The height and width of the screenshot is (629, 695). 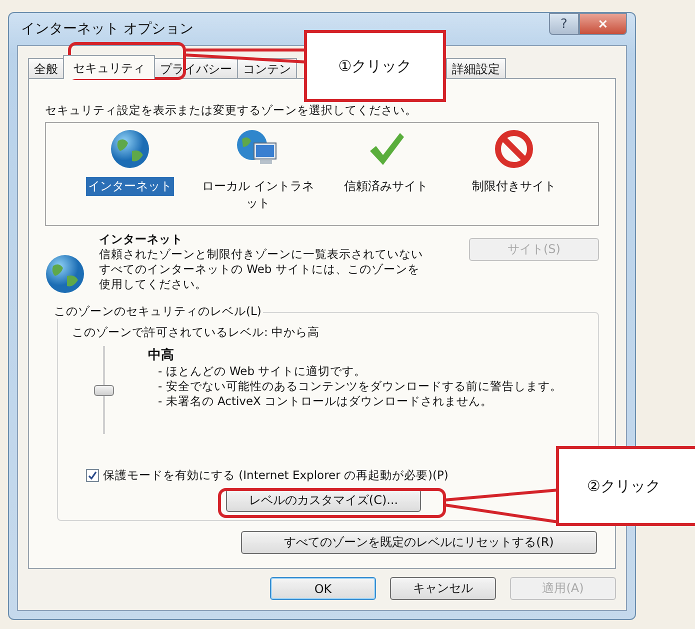 I want to click on zone-item: 制限付きサイト, so click(x=514, y=186).